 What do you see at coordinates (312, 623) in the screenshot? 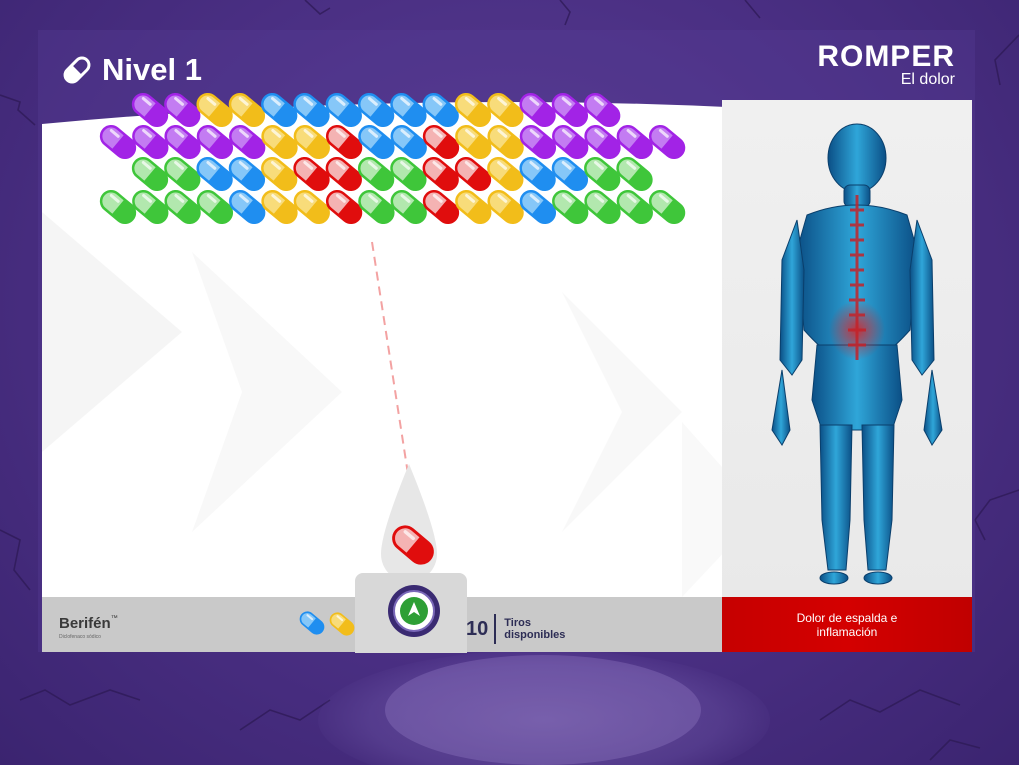
I see `queued-pill-blue` at bounding box center [312, 623].